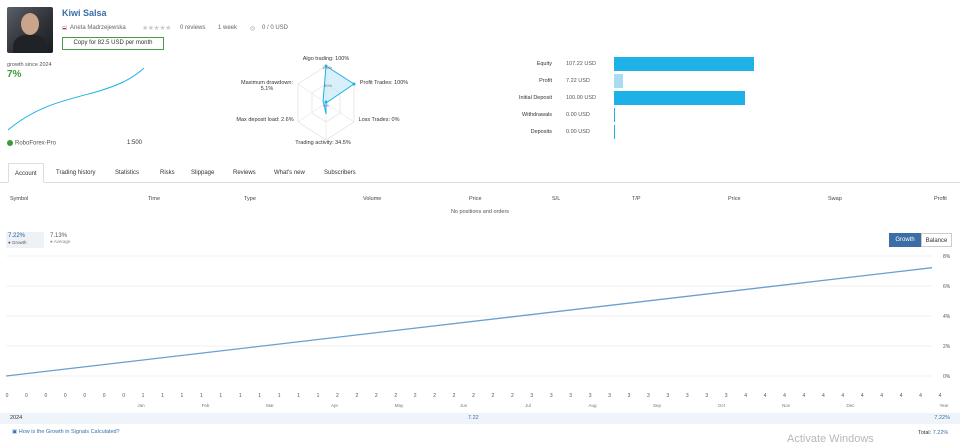 Image resolution: width=960 pixels, height=446 pixels. Describe the element at coordinates (141, 405) in the screenshot. I see `month-label: Jan` at that location.